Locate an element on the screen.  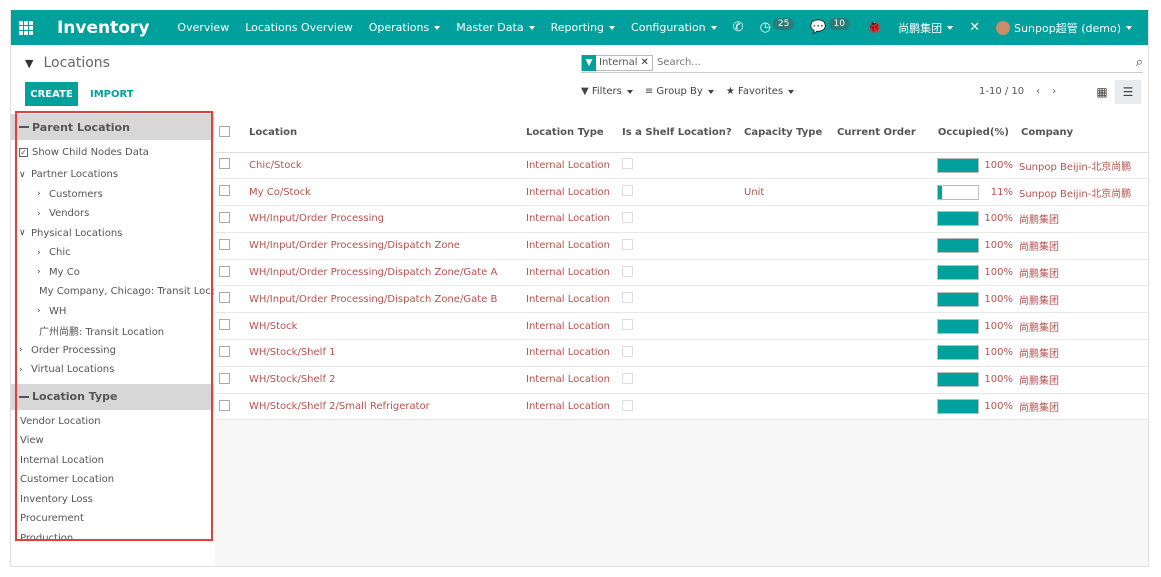
location-cell: WH/Stock/Shelf 2/Small Refrigerator is located at coordinates (383, 407).